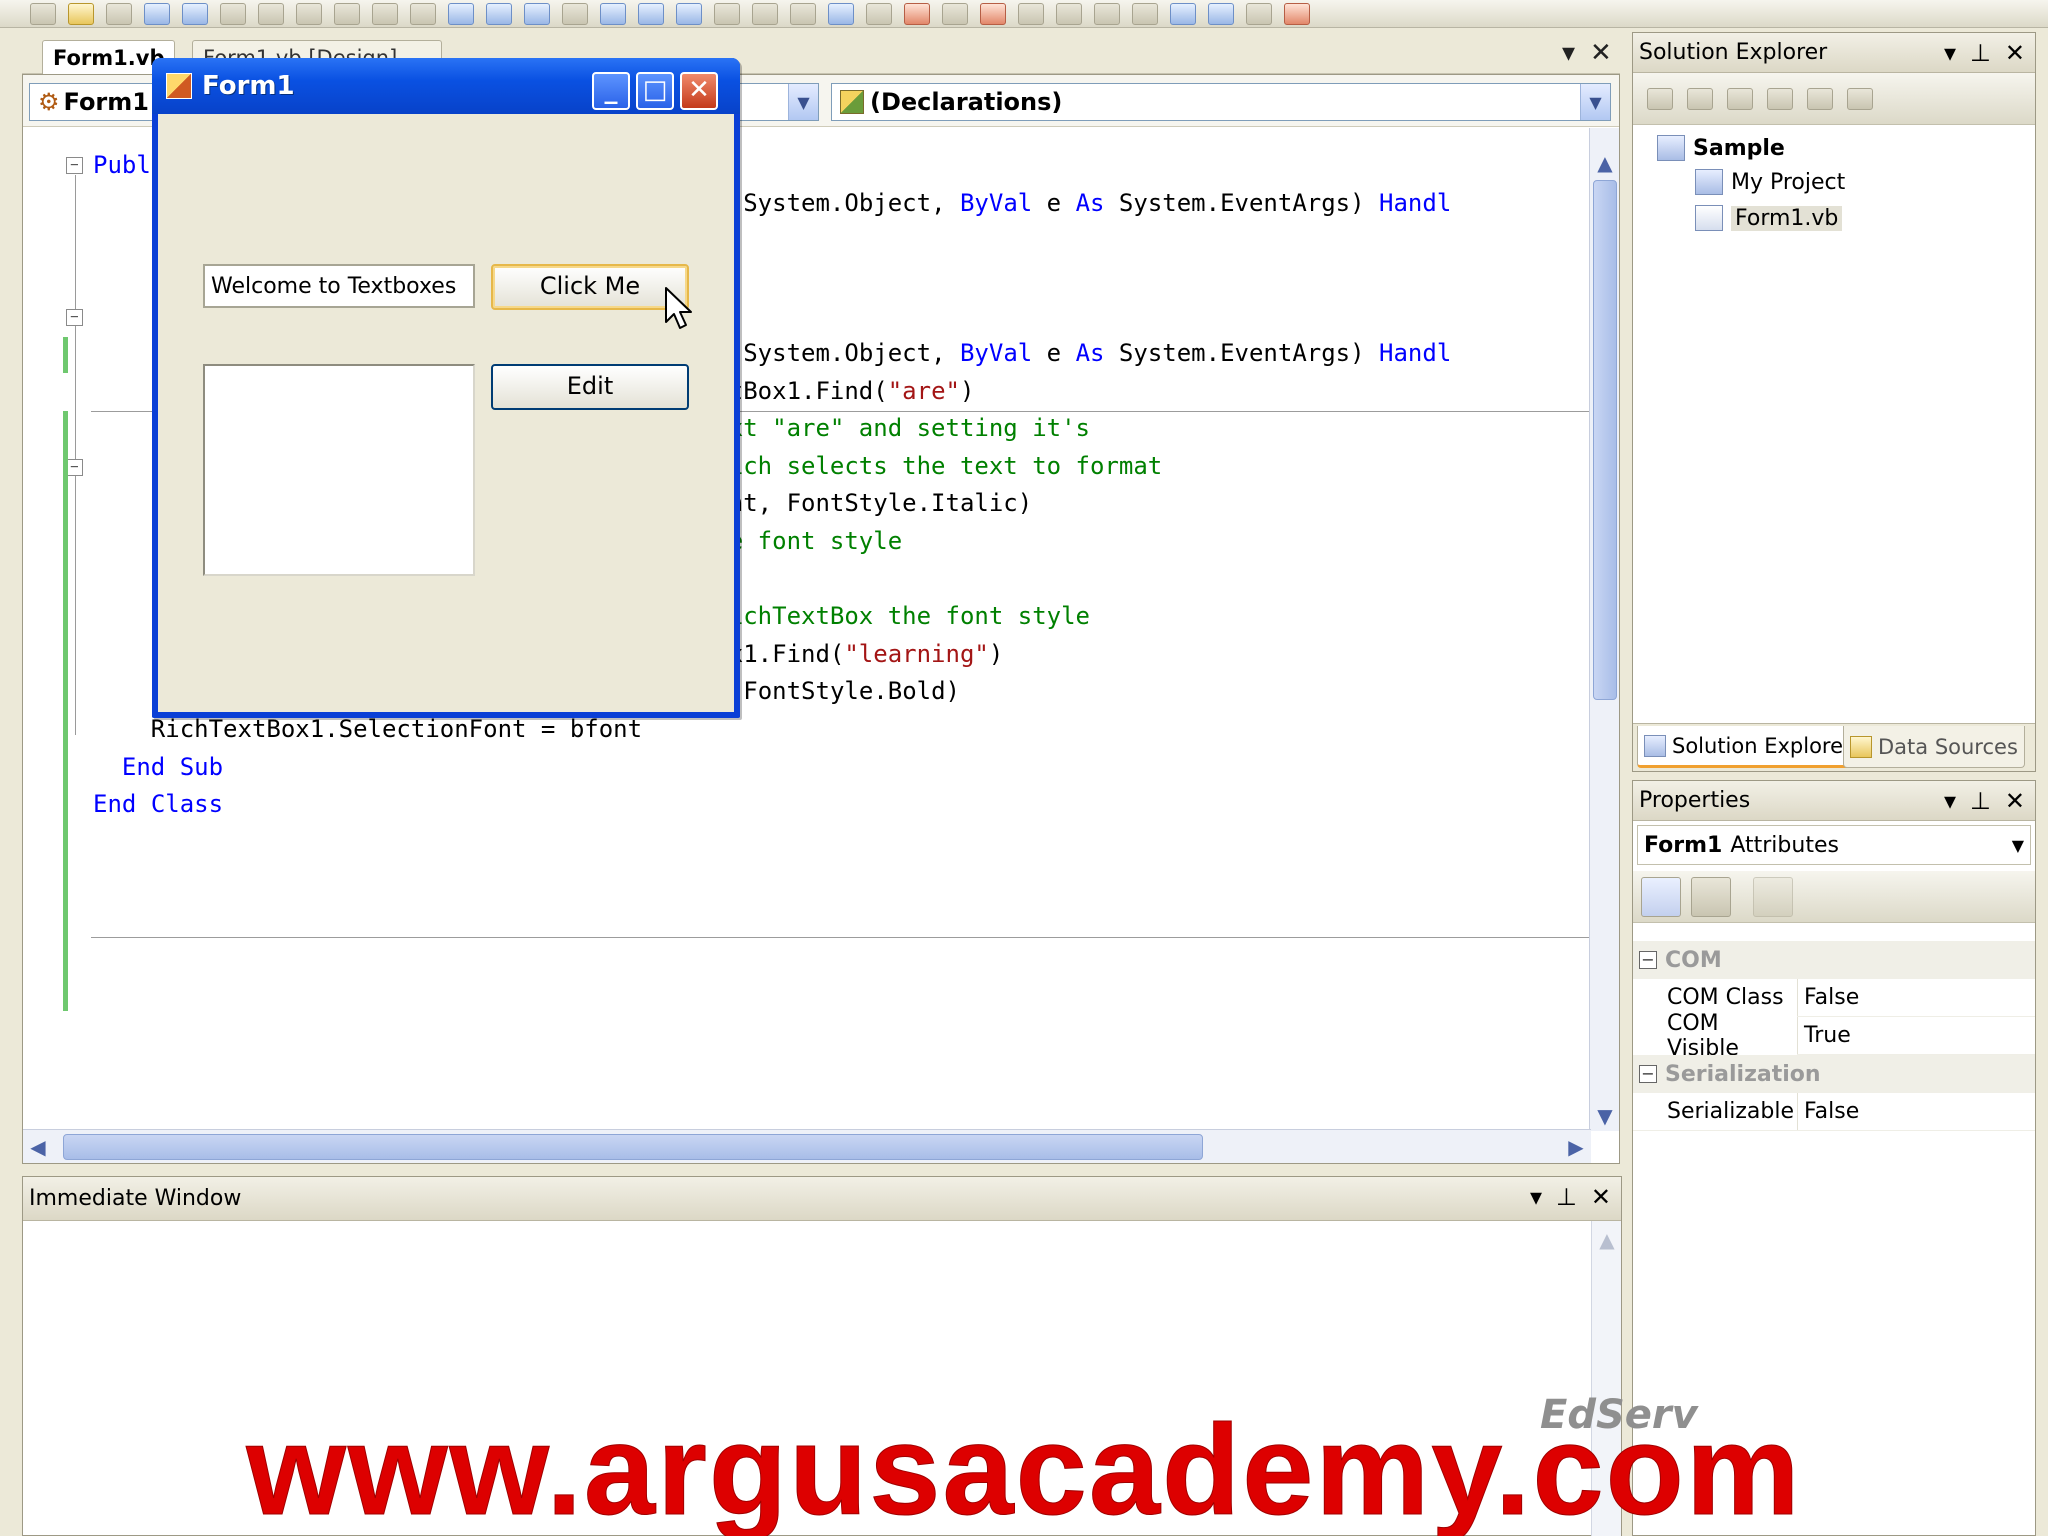 The width and height of the screenshot is (2048, 1536). I want to click on form1-titlebar: Form1 _ □ ✕, so click(446, 86).